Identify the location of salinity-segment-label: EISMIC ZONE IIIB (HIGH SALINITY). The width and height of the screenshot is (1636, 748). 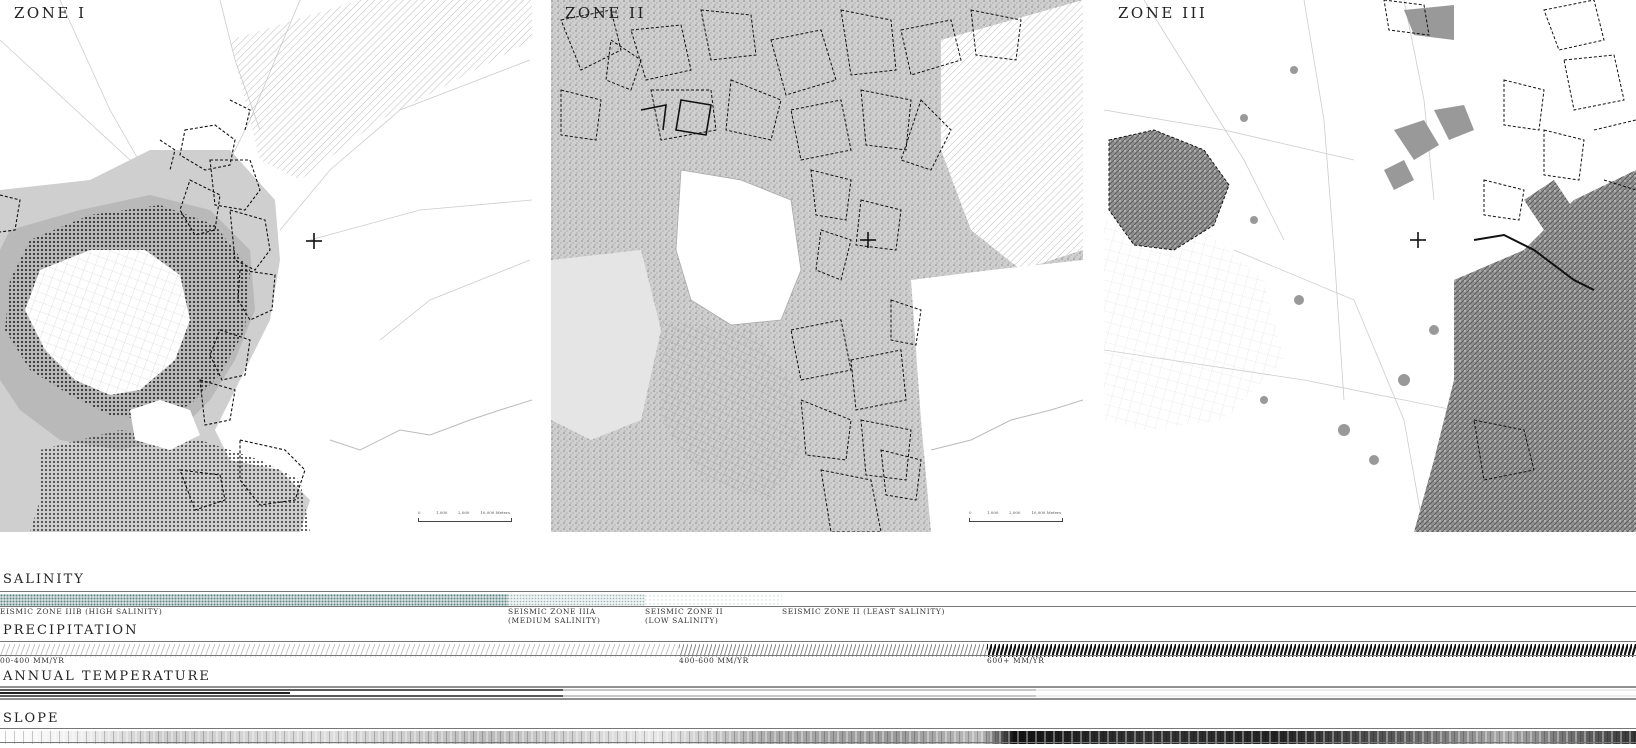
(81, 611).